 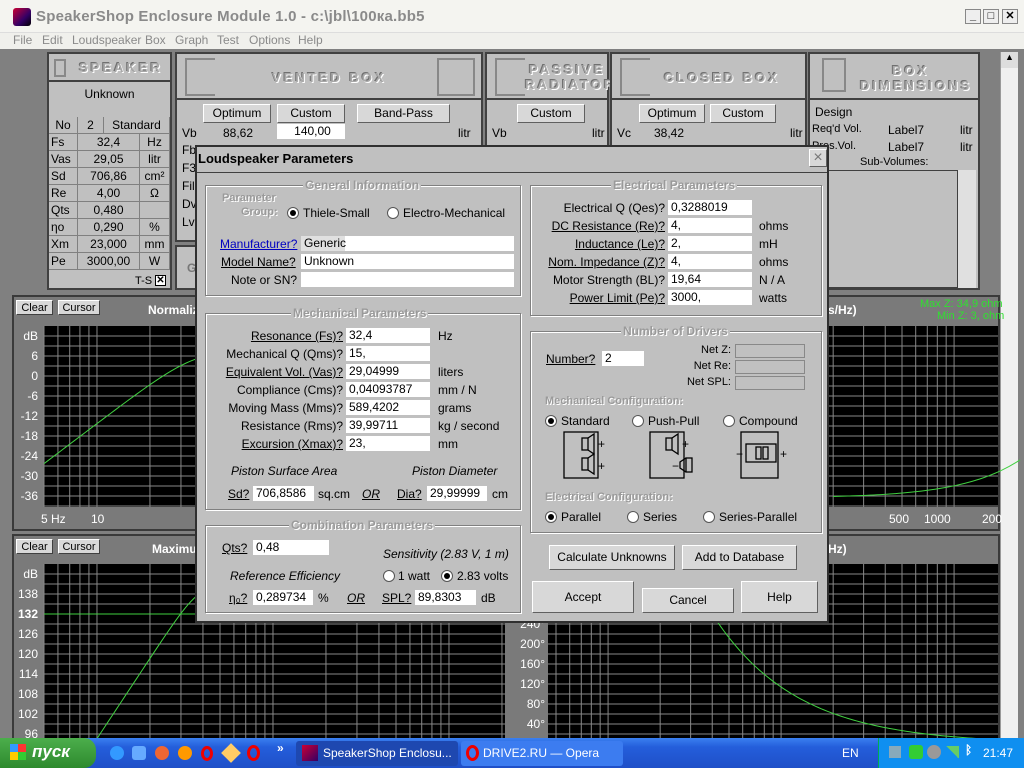 What do you see at coordinates (709, 517) in the screenshot?
I see `series-parallel-radio` at bounding box center [709, 517].